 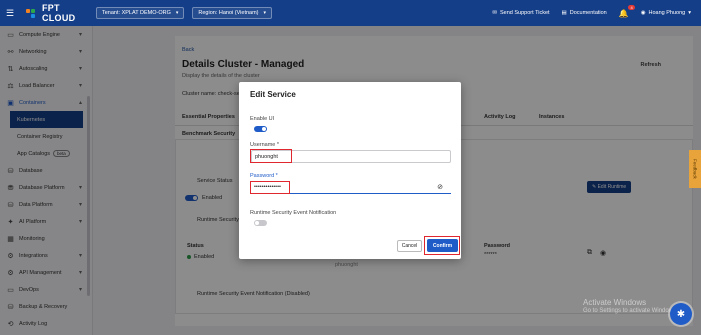 What do you see at coordinates (10, 13) in the screenshot?
I see `menu-icon: ☰` at bounding box center [10, 13].